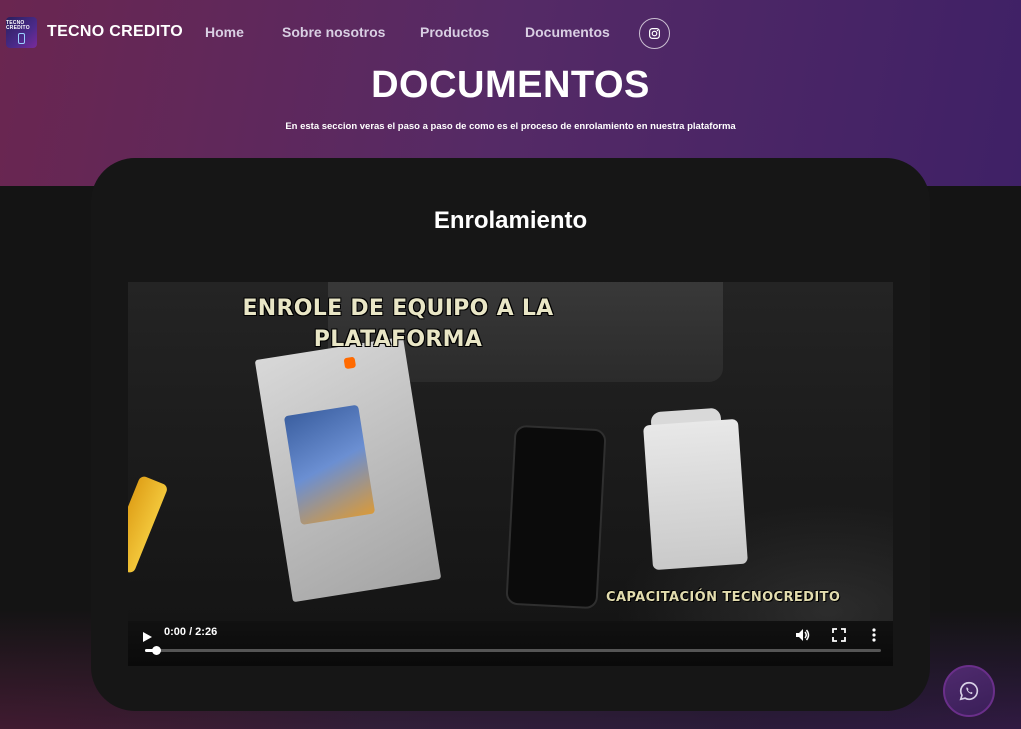 The width and height of the screenshot is (1021, 729). What do you see at coordinates (398, 339) in the screenshot?
I see `video-overlay-title-line2: PLATAFORMA` at bounding box center [398, 339].